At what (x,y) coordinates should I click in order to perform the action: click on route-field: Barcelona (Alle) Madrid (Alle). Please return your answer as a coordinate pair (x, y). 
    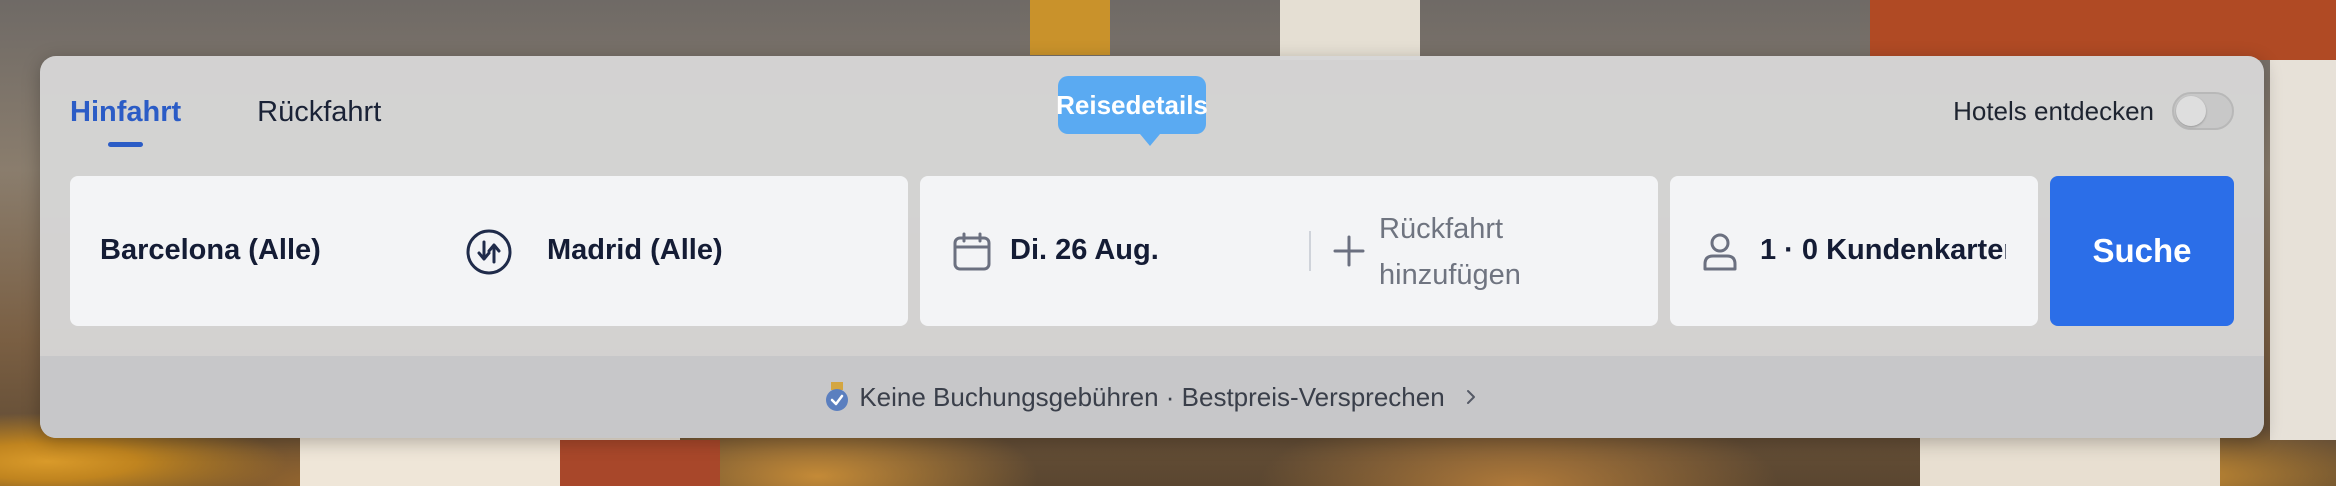
    Looking at the image, I should click on (489, 251).